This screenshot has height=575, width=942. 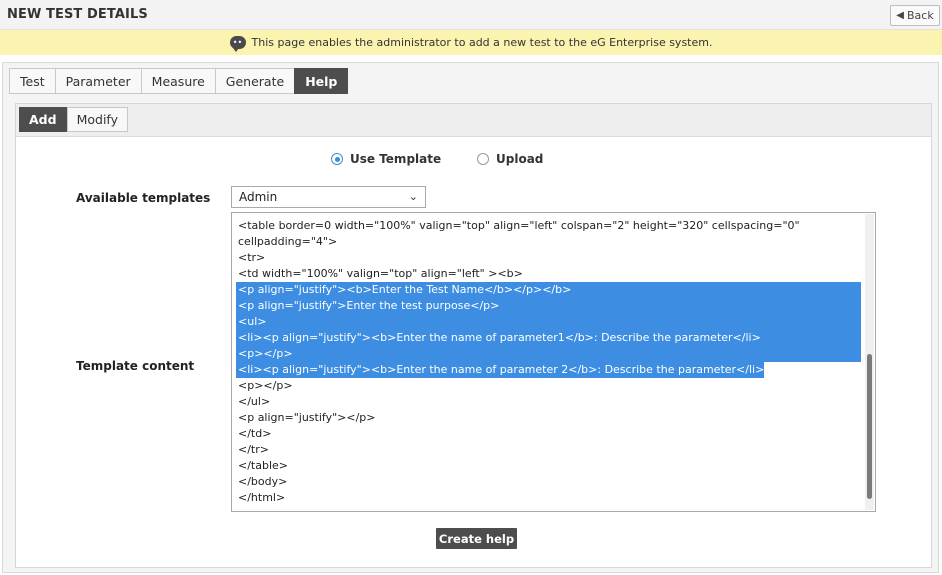 I want to click on code-line: cellpadding="4">, so click(x=288, y=241).